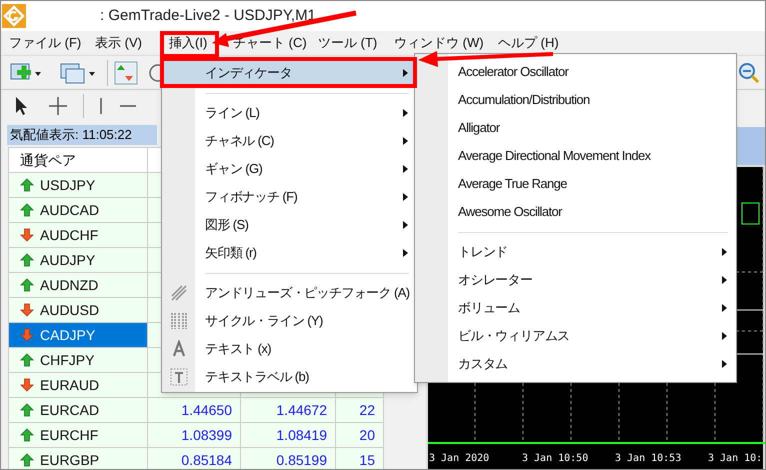  I want to click on menu-label: ボリューム, so click(489, 308).